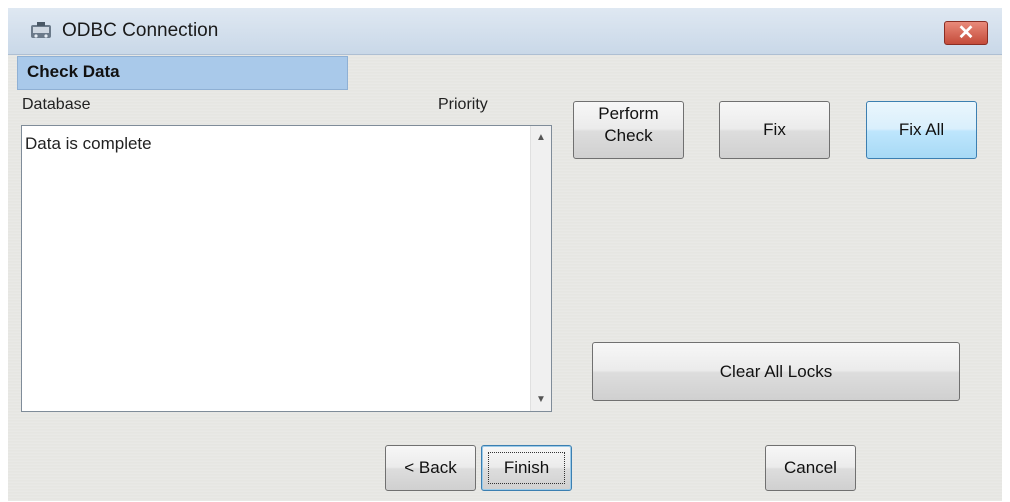  I want to click on vertical-scrollbar: ▲ ▼, so click(540, 268).